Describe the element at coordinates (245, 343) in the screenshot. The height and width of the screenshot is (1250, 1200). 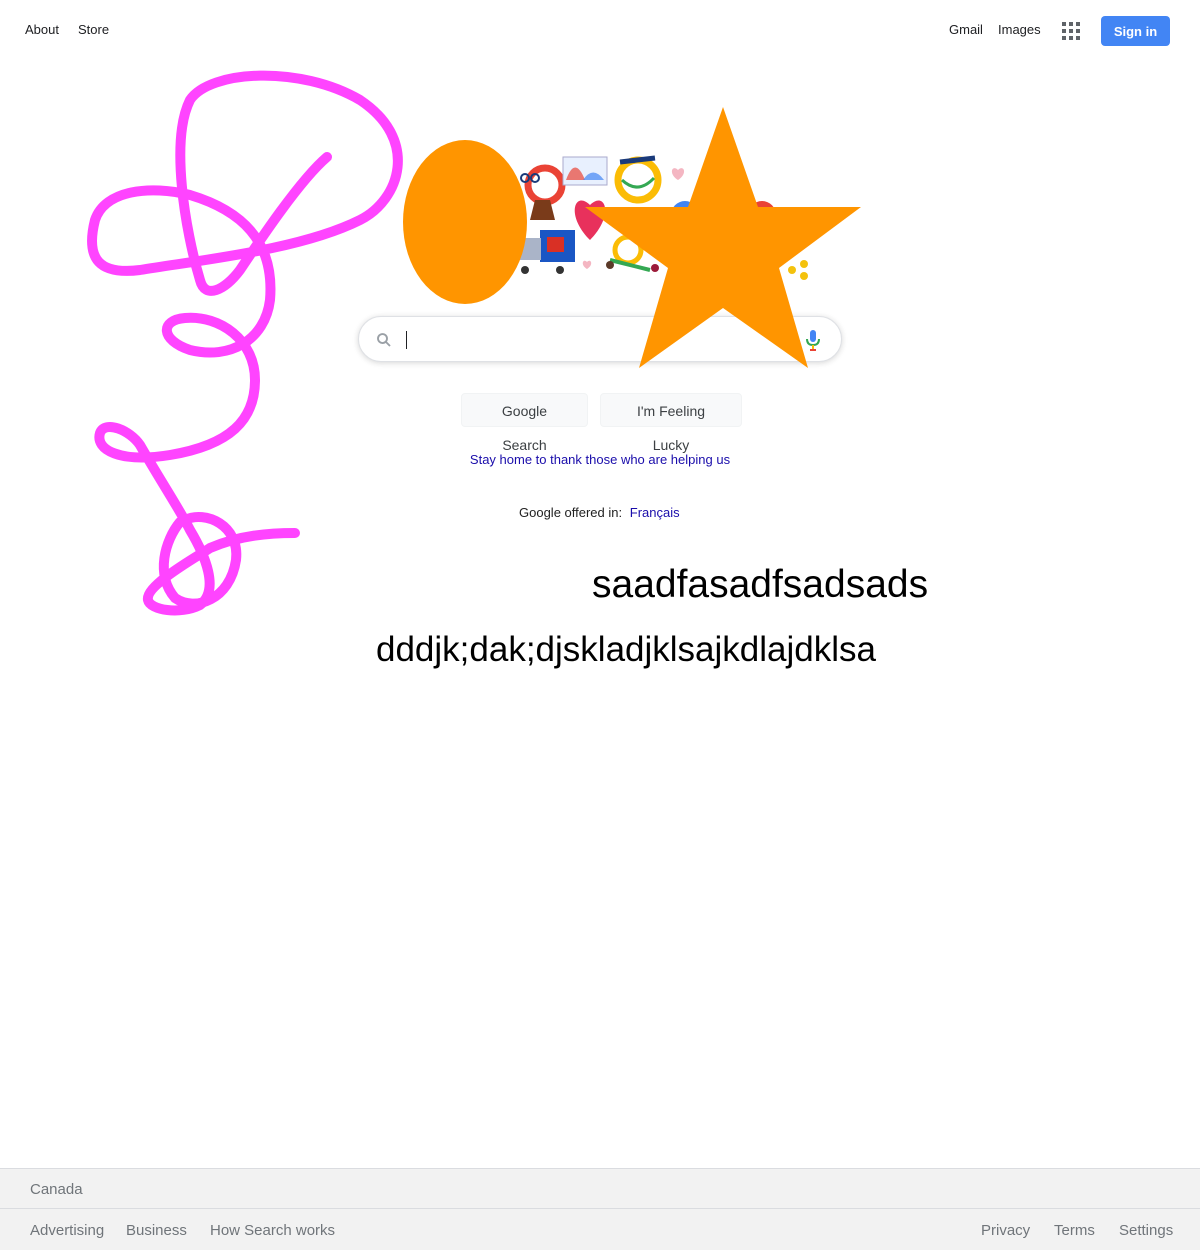
I see `magenta-scribble` at that location.